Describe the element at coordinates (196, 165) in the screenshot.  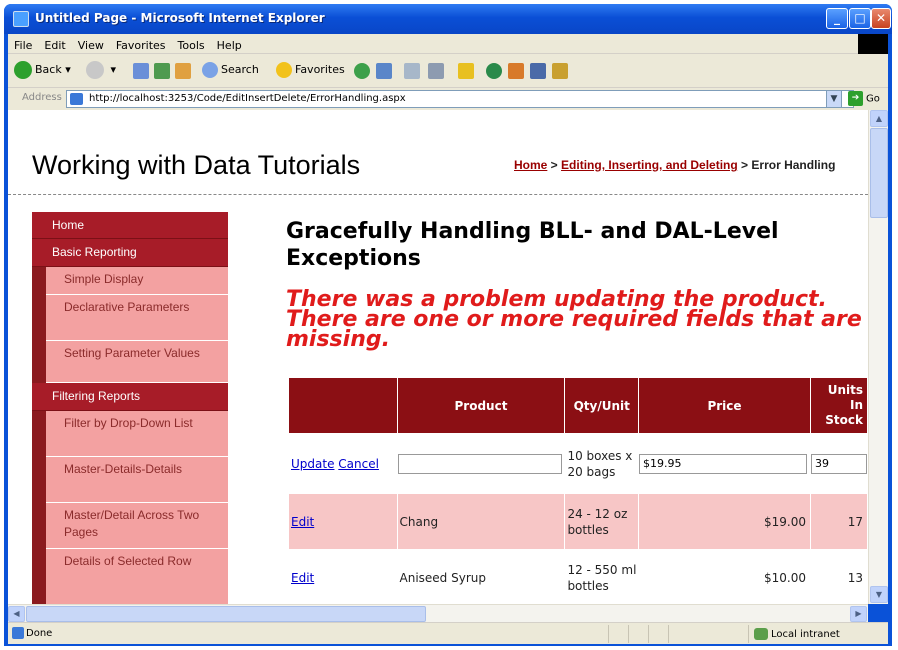
I see `site-title: Working with Data Tutorials` at that location.